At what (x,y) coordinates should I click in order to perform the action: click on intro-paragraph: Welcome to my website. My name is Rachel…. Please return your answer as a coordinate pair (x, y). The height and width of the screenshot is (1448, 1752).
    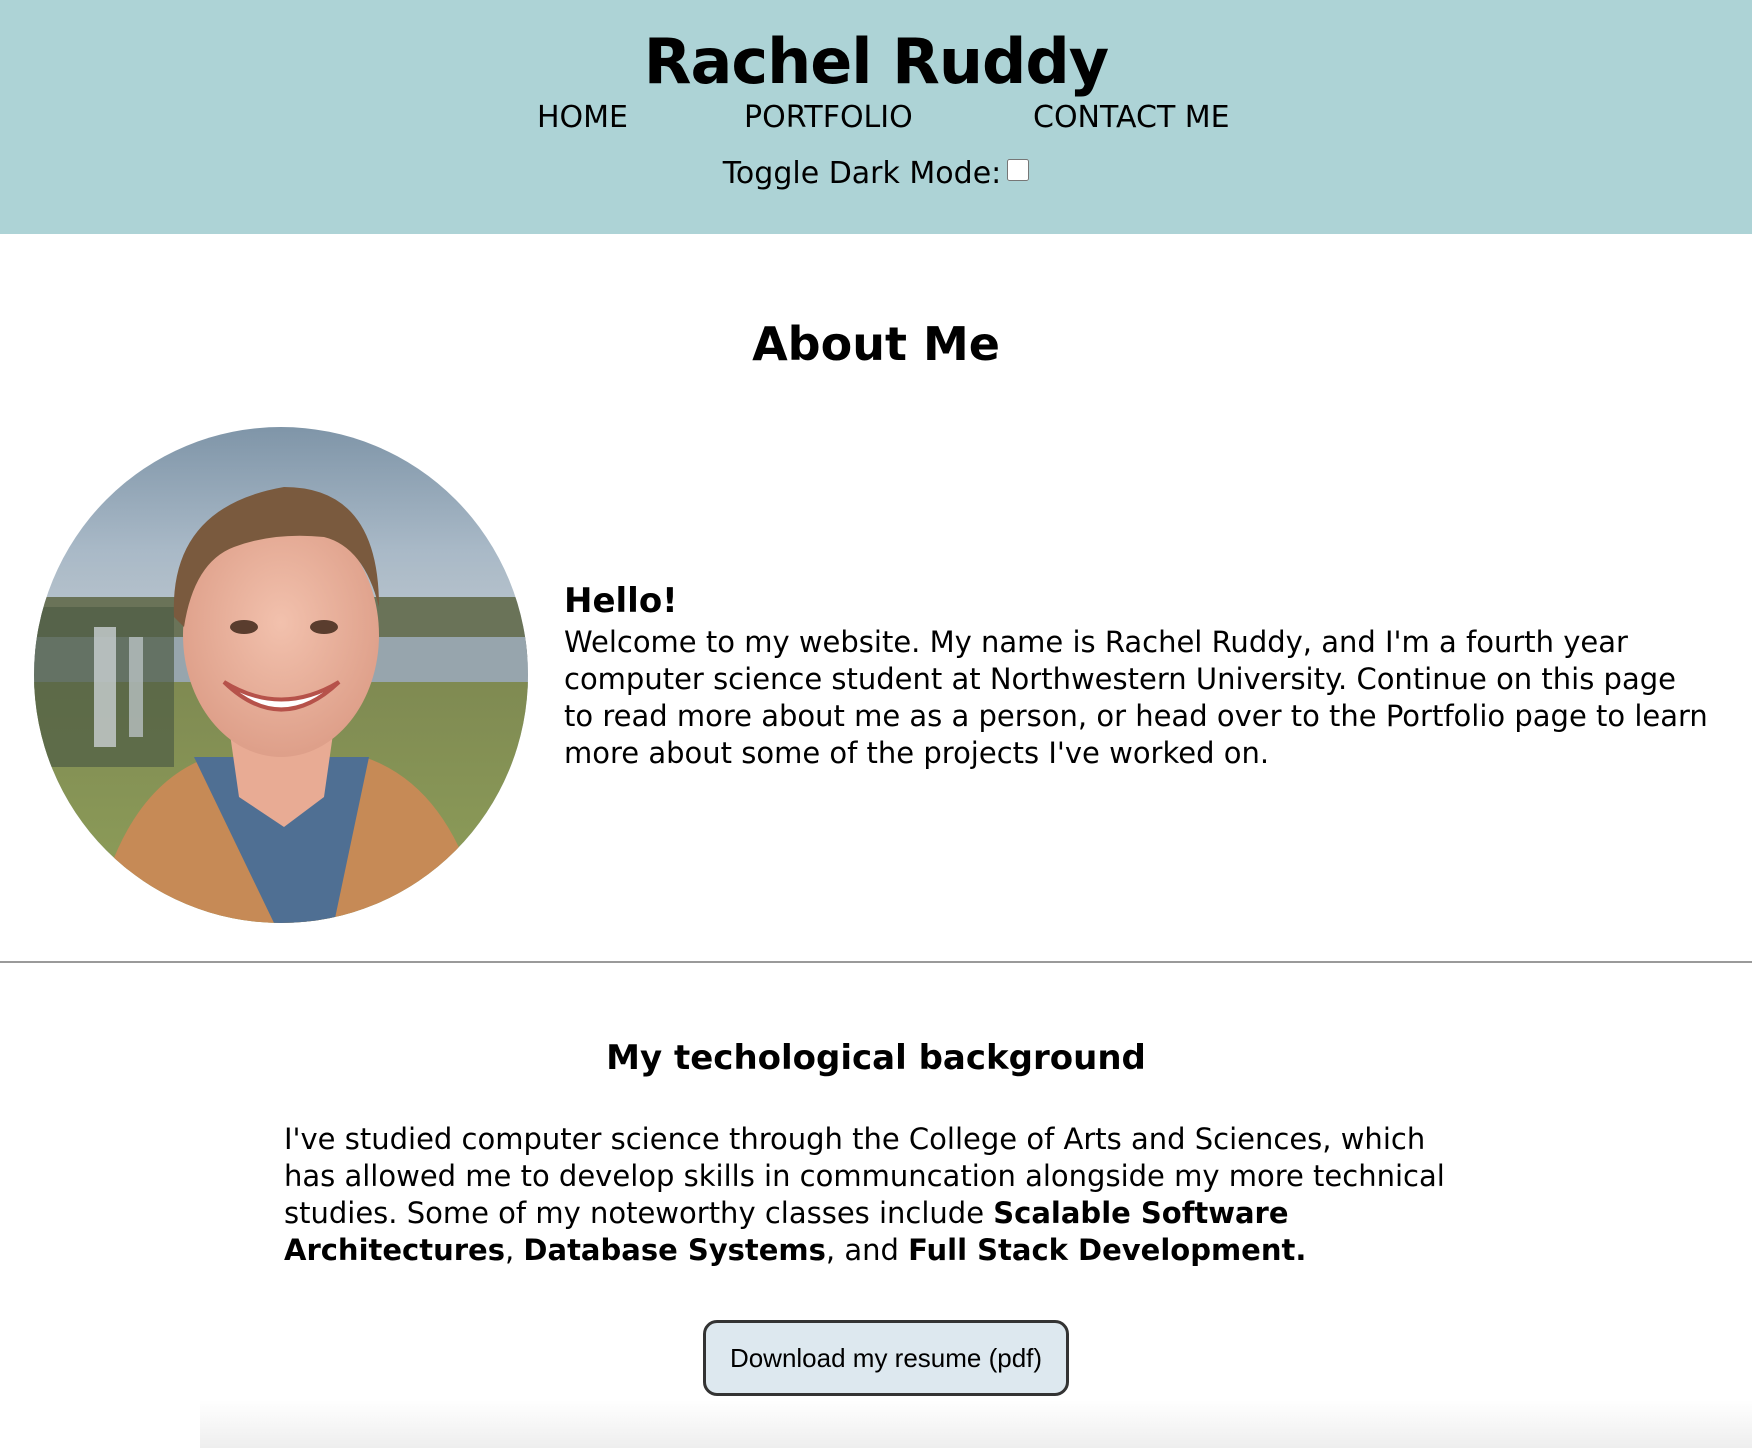
    Looking at the image, I should click on (1136, 697).